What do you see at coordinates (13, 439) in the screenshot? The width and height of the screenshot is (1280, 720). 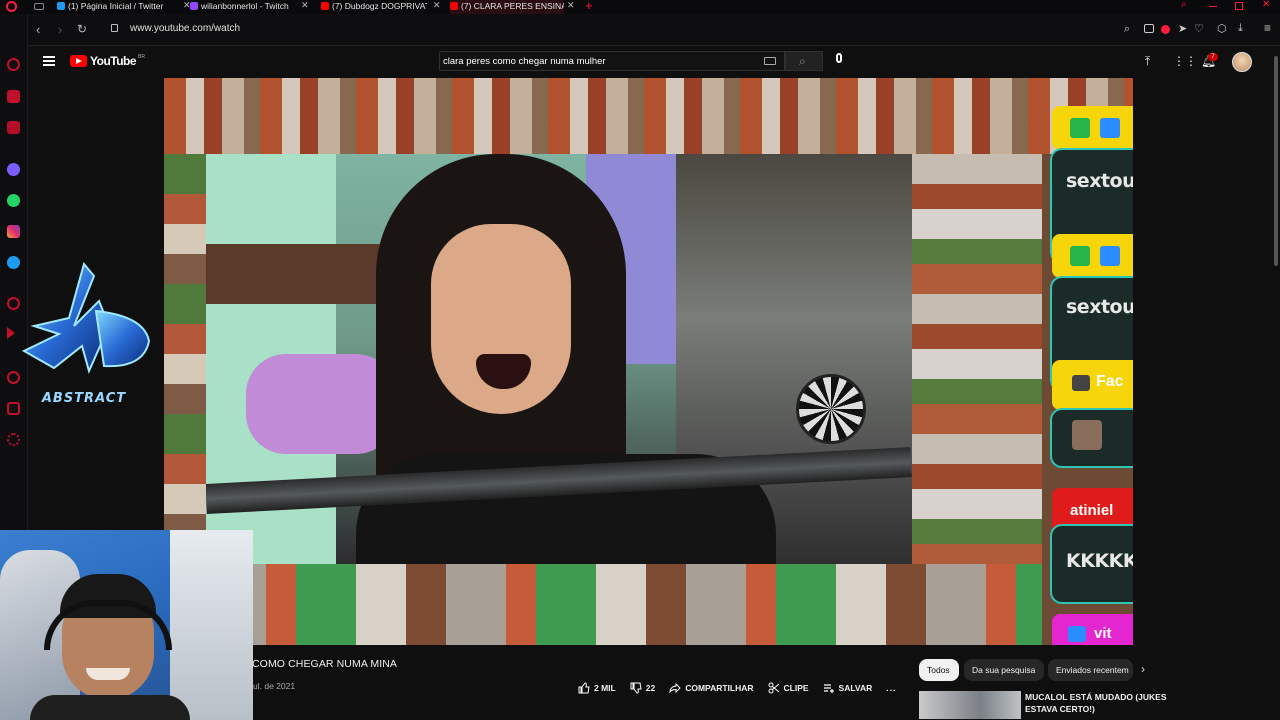 I see `settings-icon` at bounding box center [13, 439].